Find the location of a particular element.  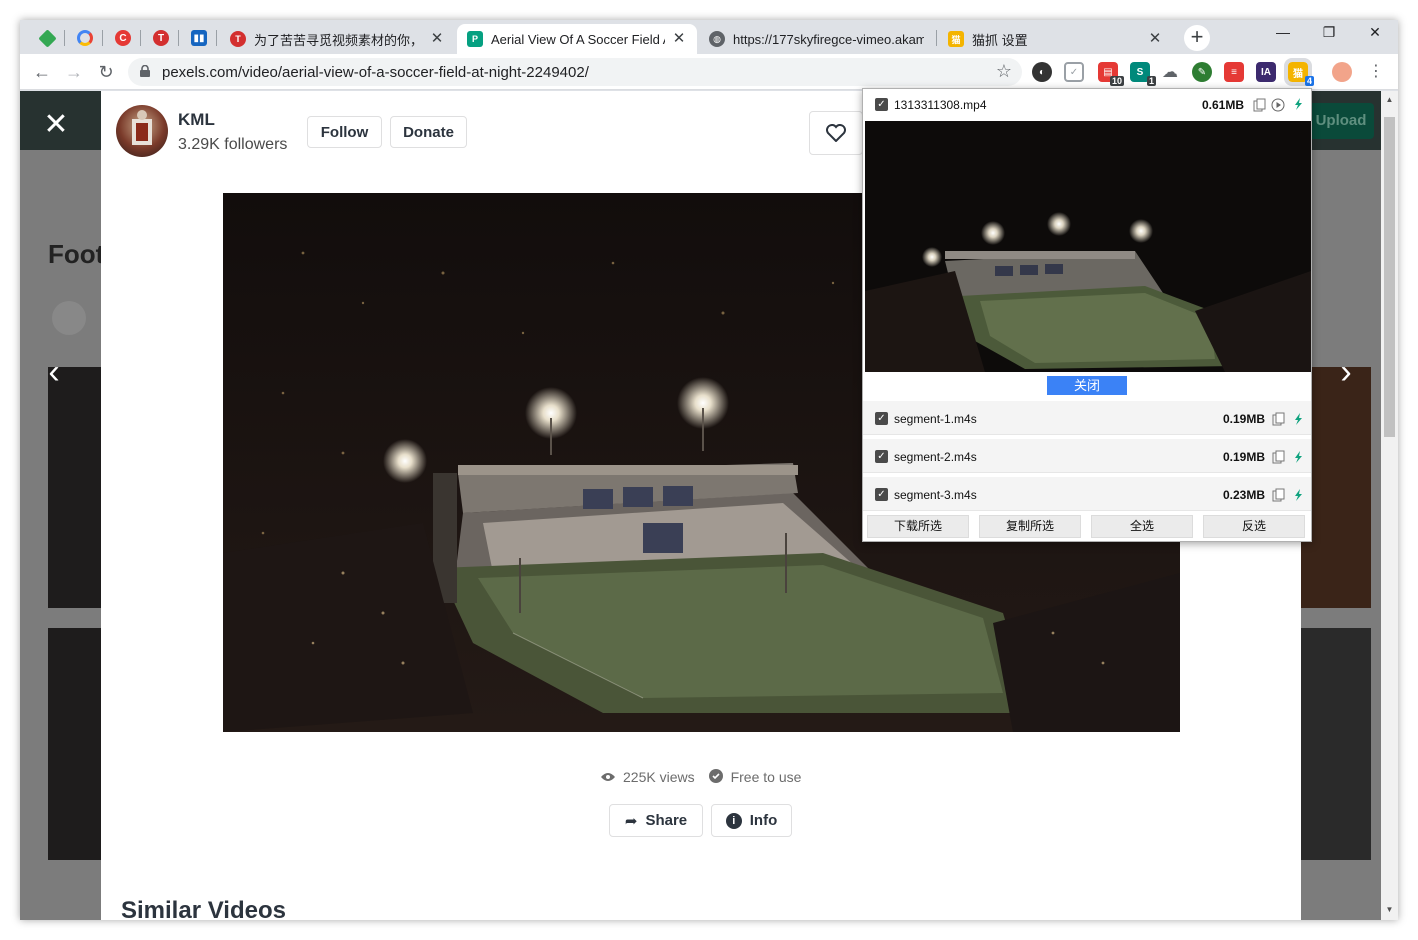

forward-button: → is located at coordinates (74, 72).